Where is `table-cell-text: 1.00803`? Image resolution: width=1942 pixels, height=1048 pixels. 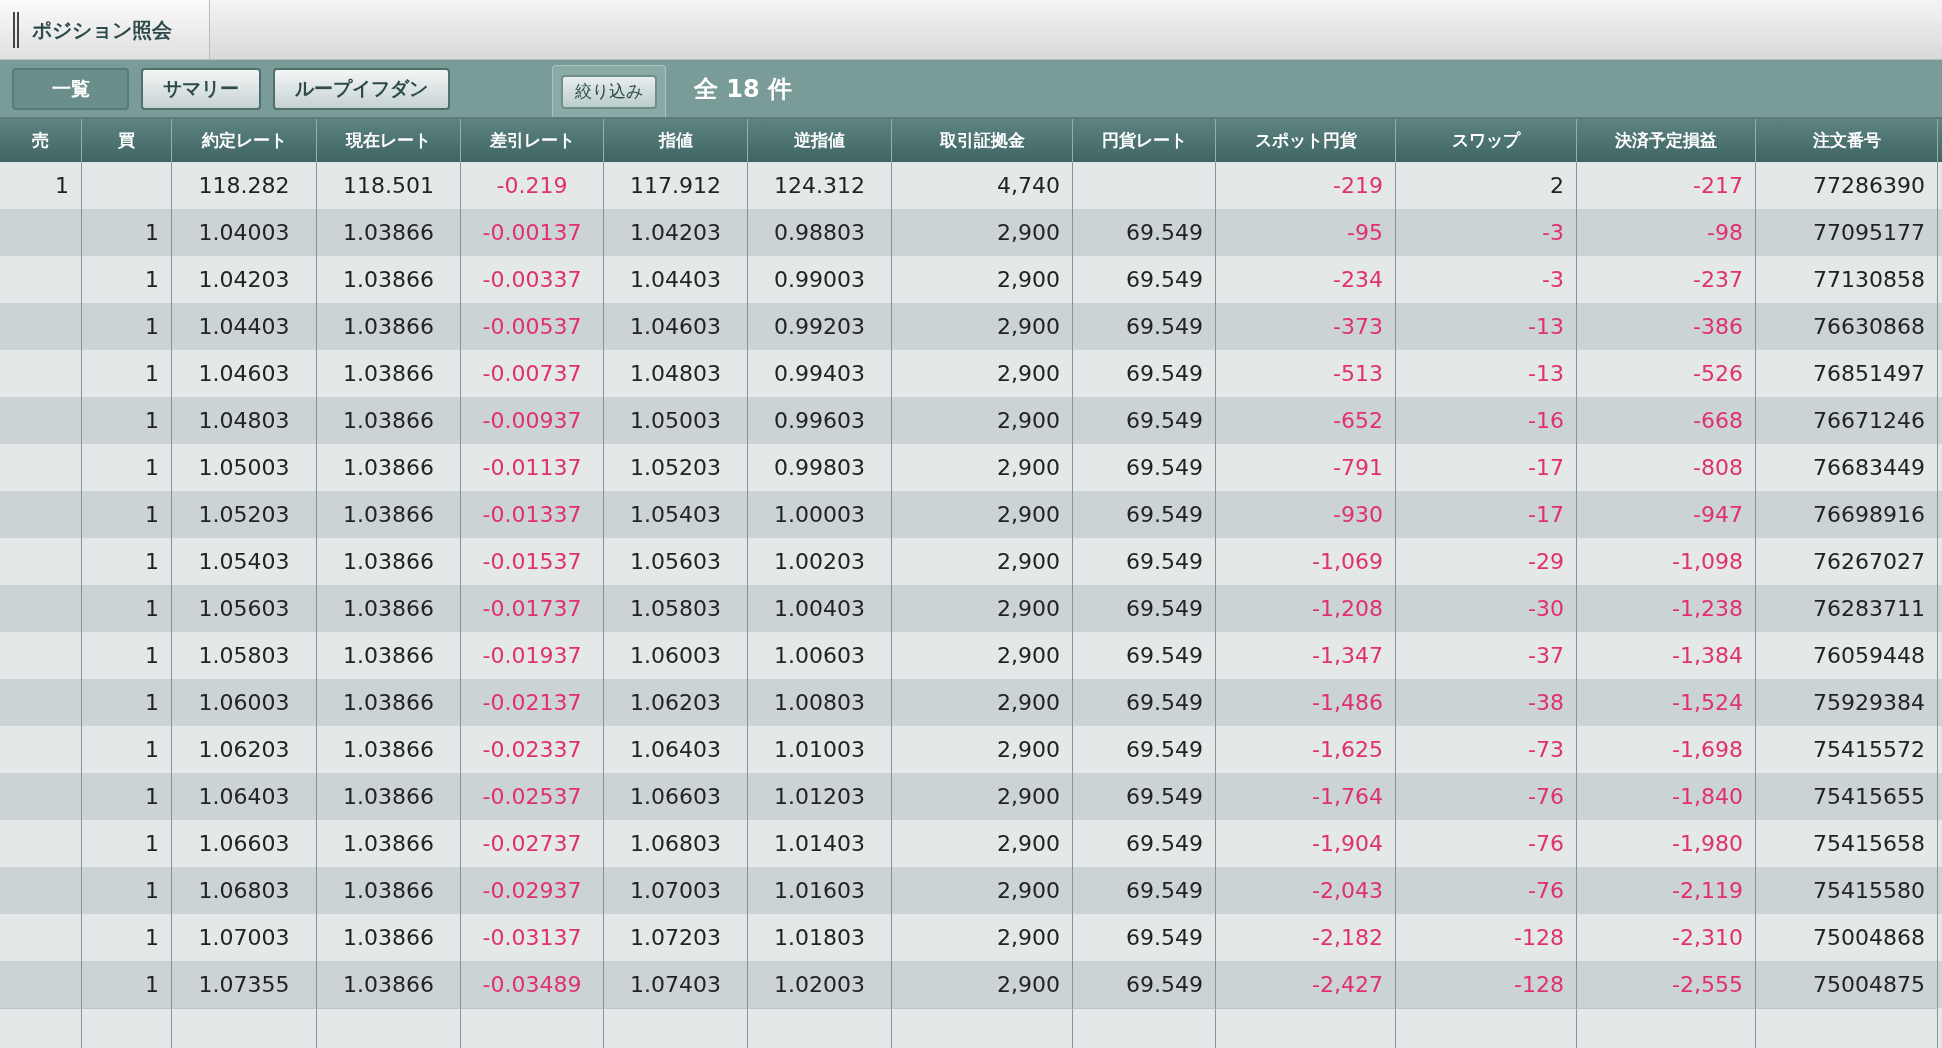
table-cell-text: 1.00803 is located at coordinates (819, 703).